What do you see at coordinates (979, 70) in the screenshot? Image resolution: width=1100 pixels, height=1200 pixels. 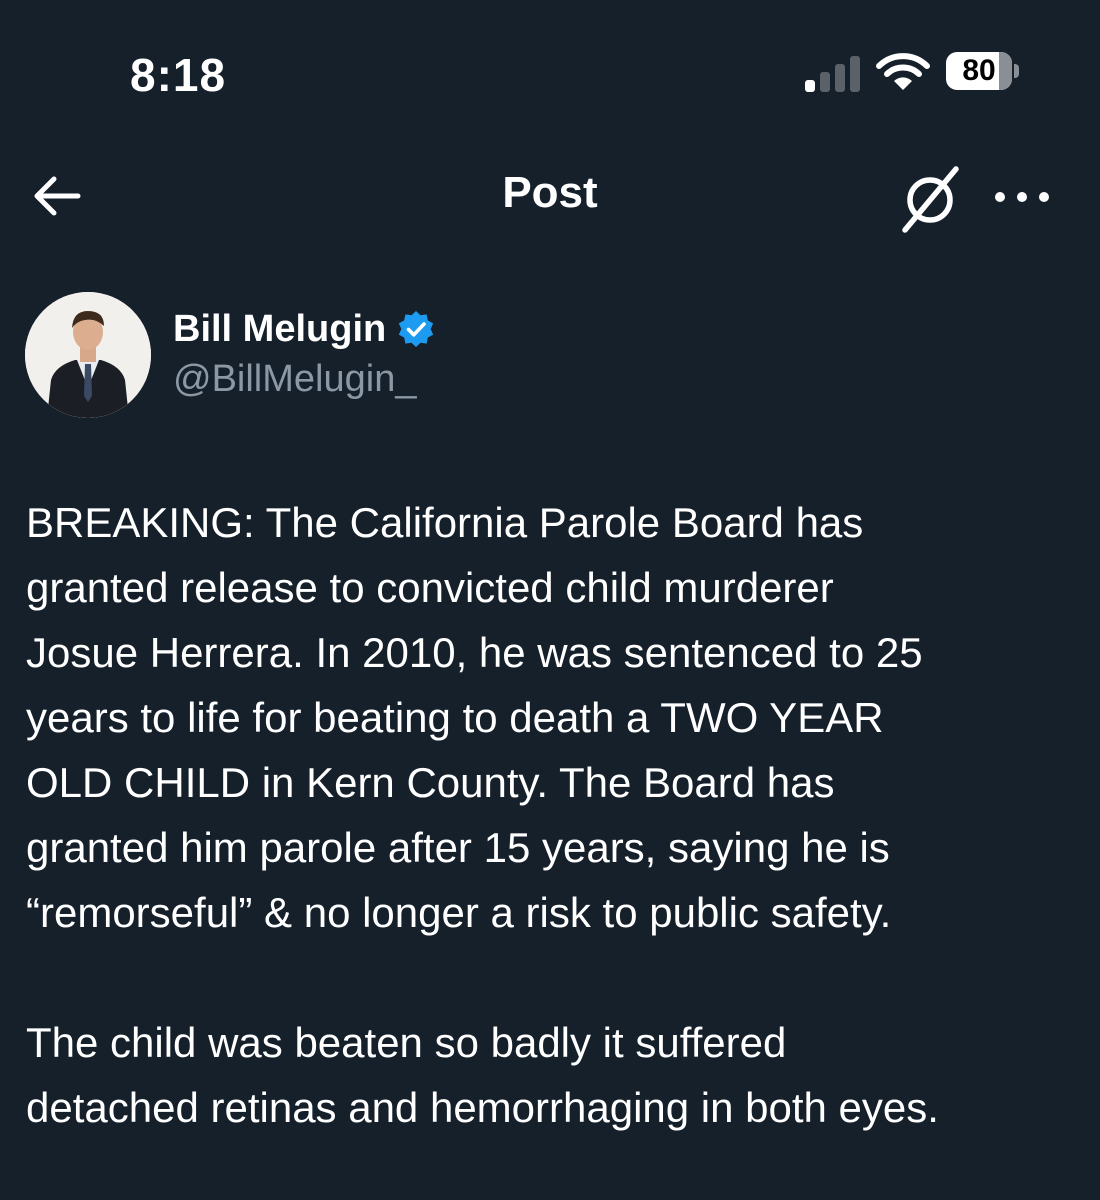 I see `battery-level: 80` at bounding box center [979, 70].